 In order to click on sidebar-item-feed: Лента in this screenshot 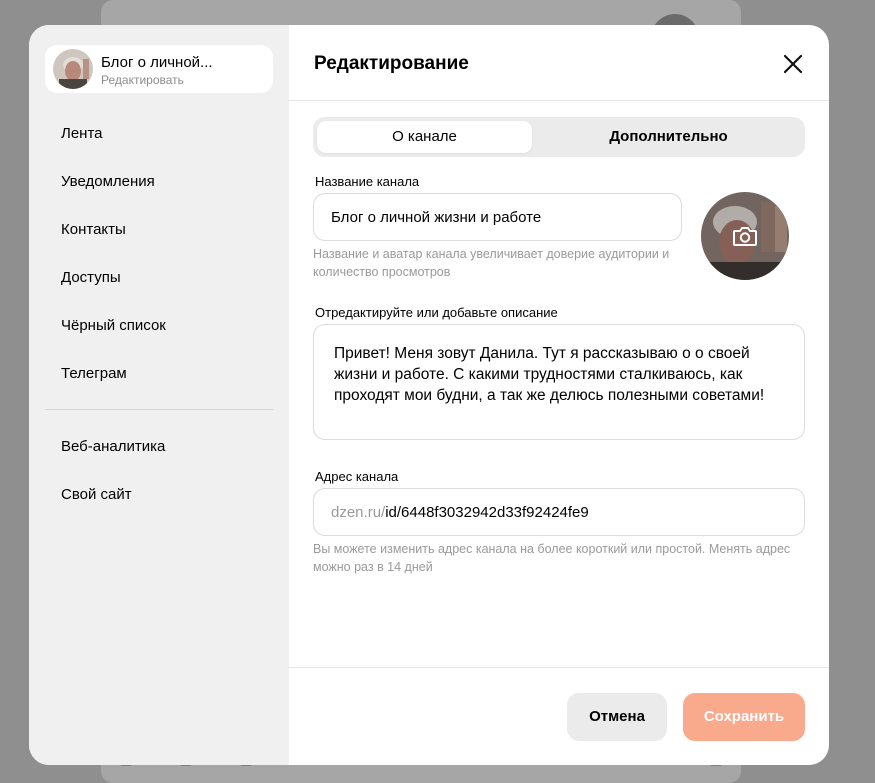, I will do `click(82, 133)`.